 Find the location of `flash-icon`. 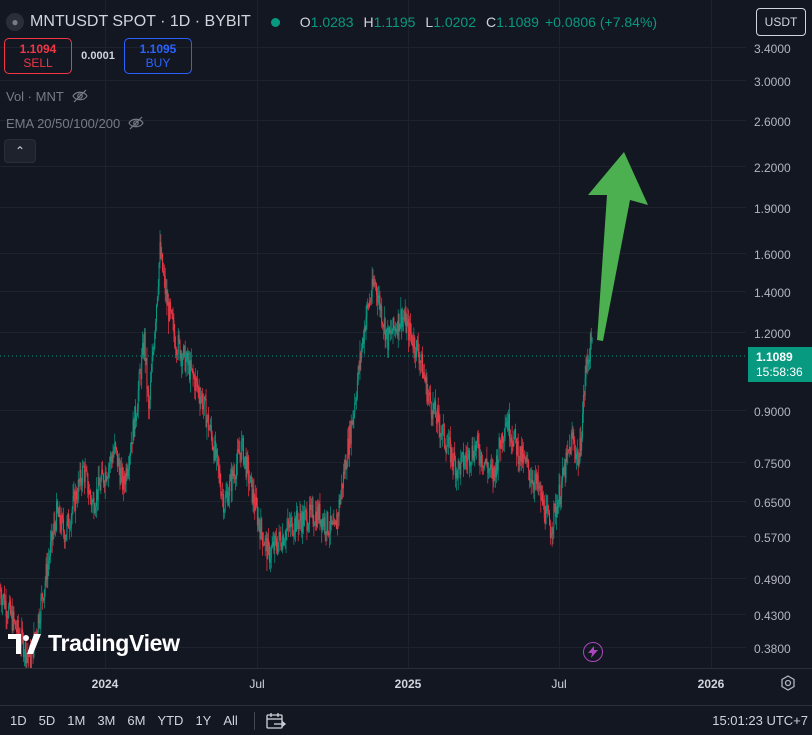

flash-icon is located at coordinates (593, 652).